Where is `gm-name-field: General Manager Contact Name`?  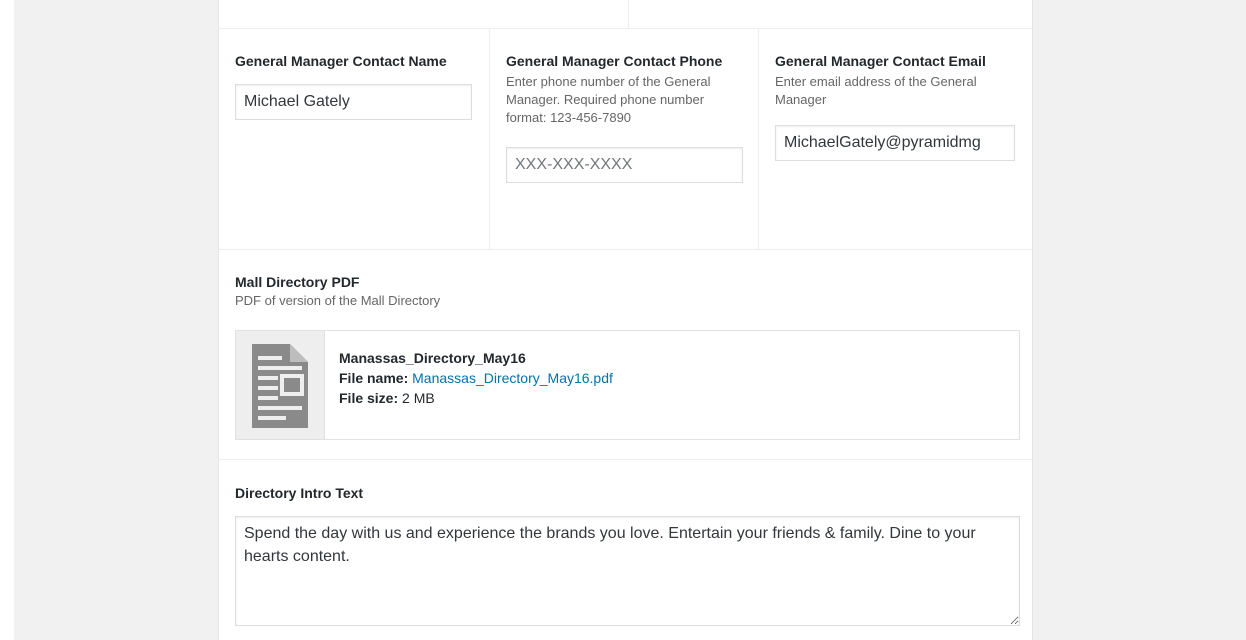 gm-name-field: General Manager Contact Name is located at coordinates (354, 138).